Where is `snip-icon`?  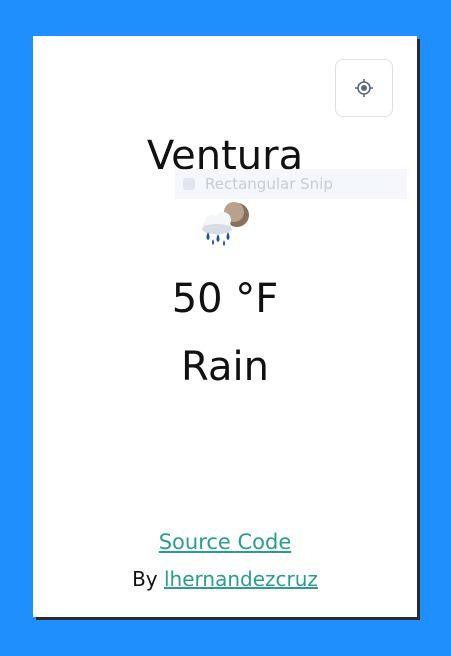
snip-icon is located at coordinates (189, 184).